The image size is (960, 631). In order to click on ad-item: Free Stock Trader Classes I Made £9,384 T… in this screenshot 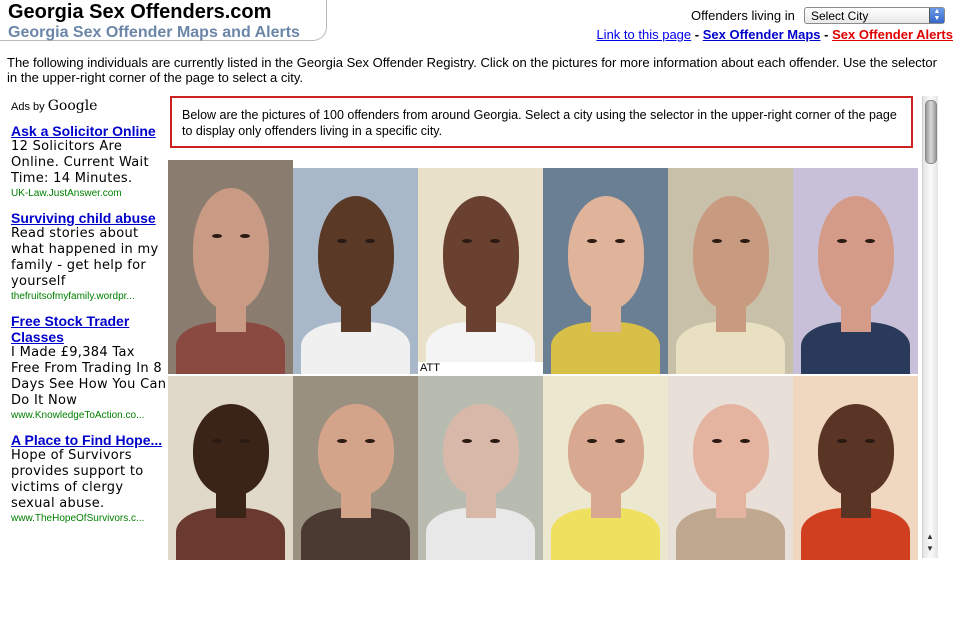, I will do `click(89, 367)`.